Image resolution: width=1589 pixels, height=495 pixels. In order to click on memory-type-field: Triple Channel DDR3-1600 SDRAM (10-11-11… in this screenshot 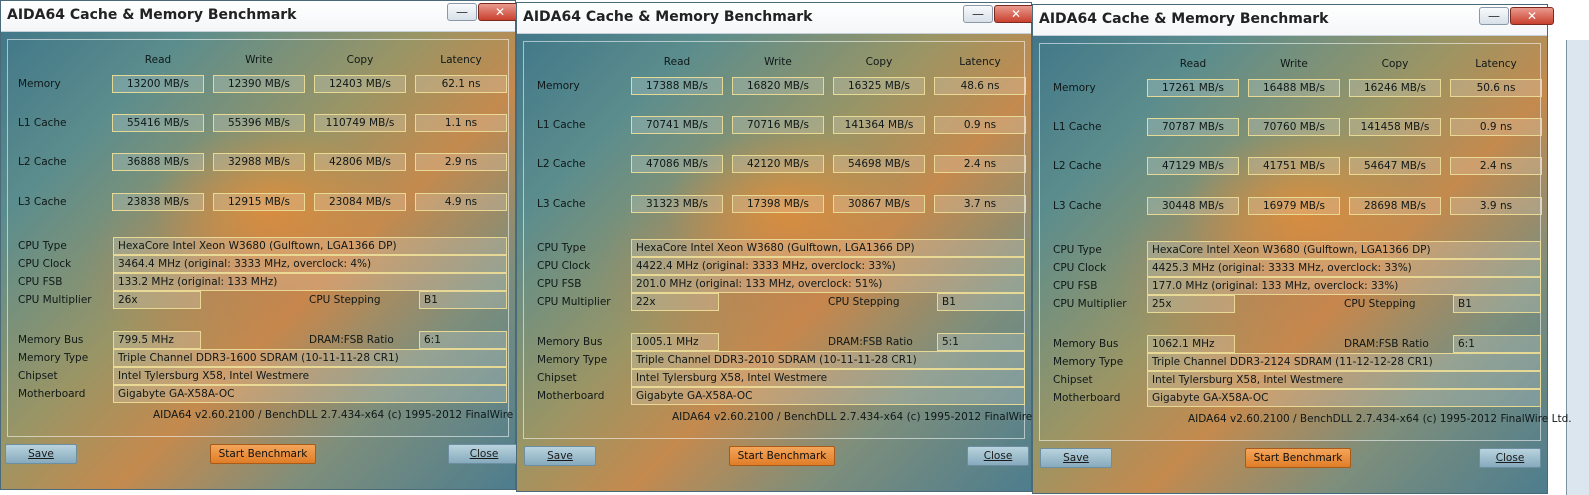, I will do `click(310, 358)`.